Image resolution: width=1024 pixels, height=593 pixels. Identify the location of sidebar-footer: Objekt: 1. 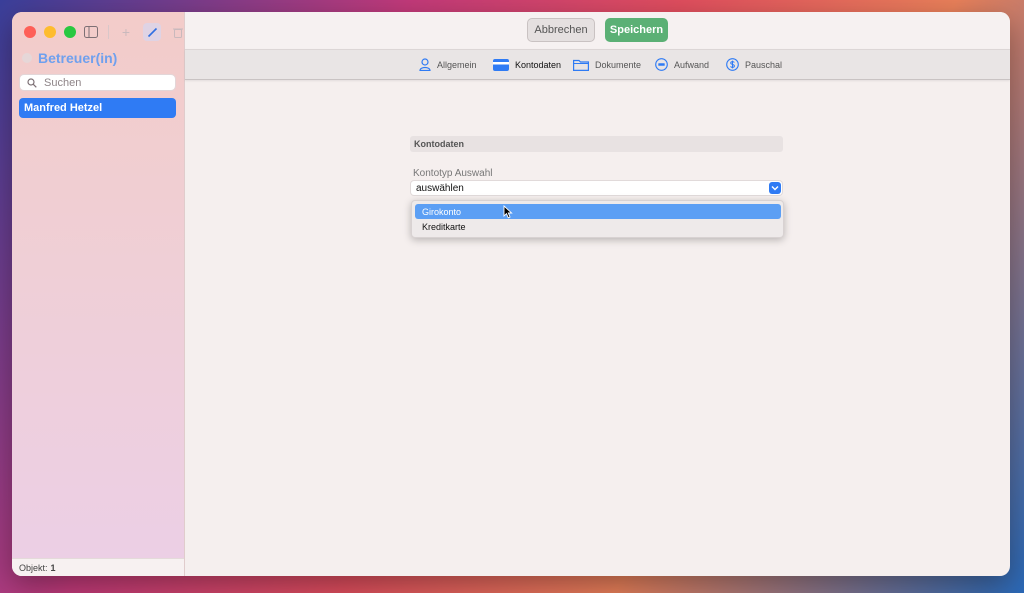
(98, 567).